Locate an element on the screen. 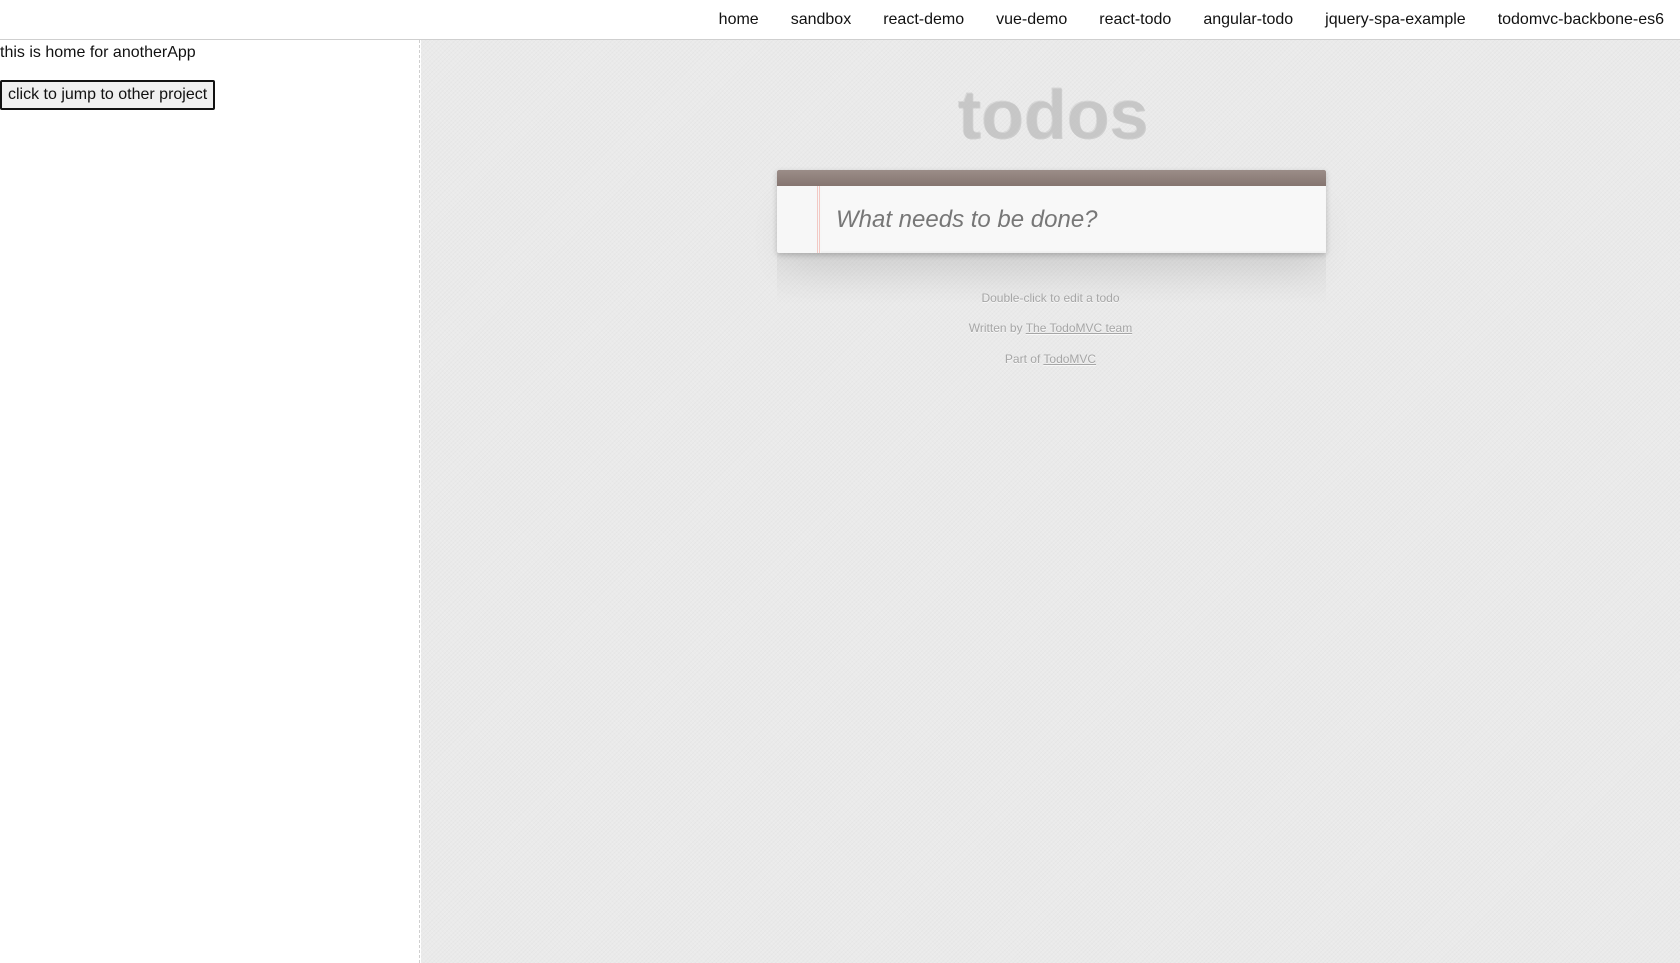 The height and width of the screenshot is (963, 1680). todo-card-header-bar is located at coordinates (1051, 178).